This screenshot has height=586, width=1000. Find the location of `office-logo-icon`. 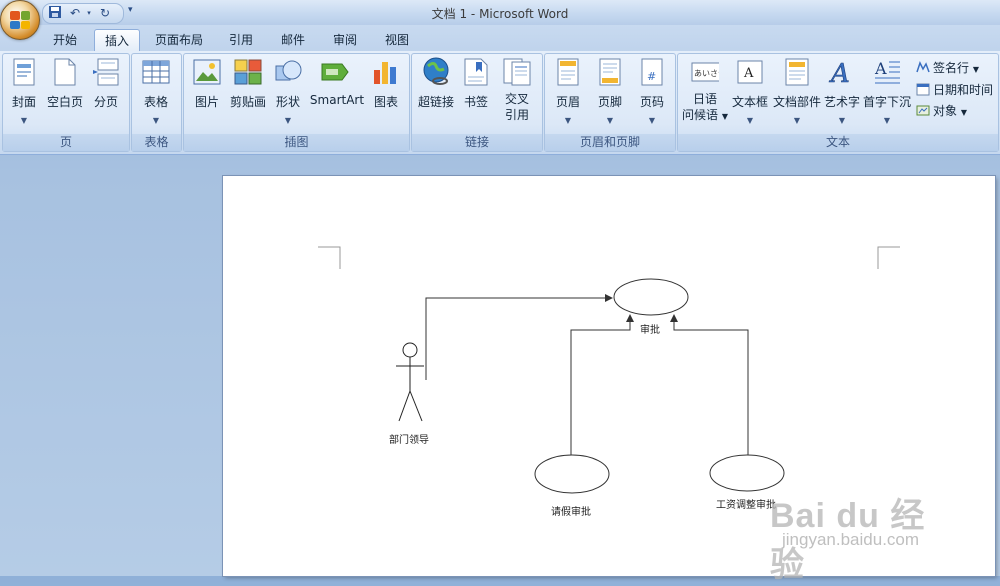

office-logo-icon is located at coordinates (20, 20).